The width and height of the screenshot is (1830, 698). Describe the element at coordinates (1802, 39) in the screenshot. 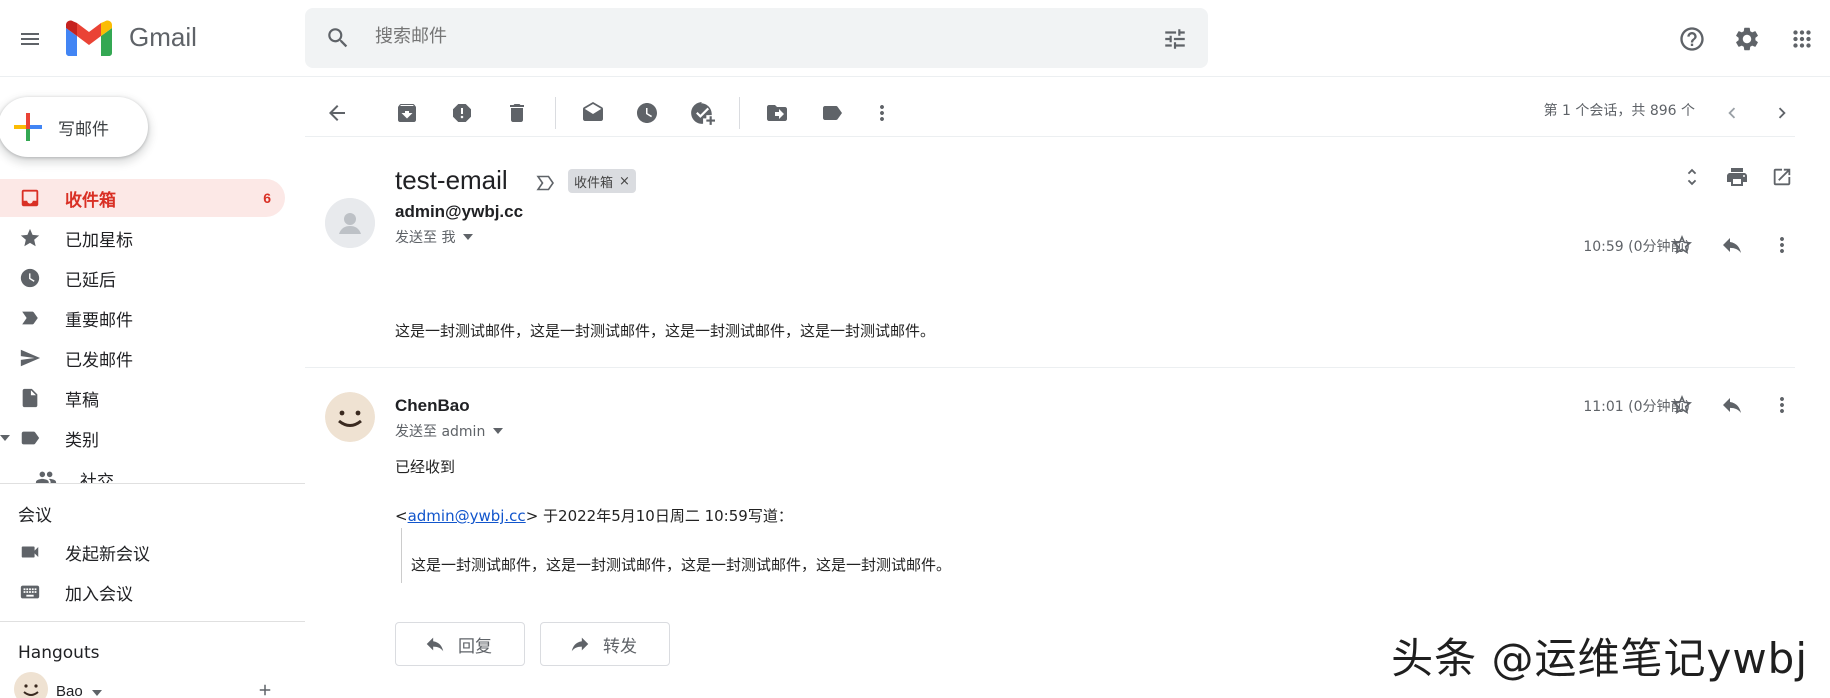

I see `apps-grid-icon` at that location.